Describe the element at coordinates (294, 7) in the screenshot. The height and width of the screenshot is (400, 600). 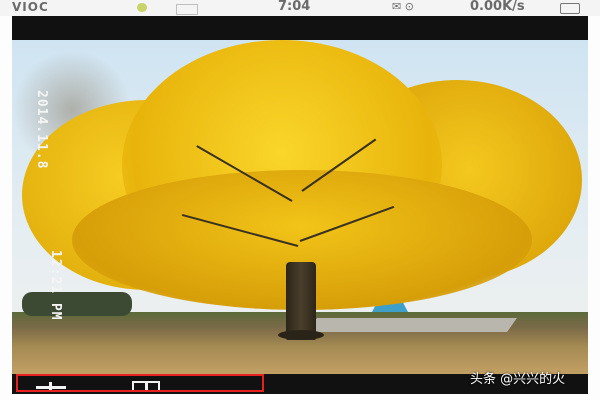
I see `clock: 7:04` at that location.